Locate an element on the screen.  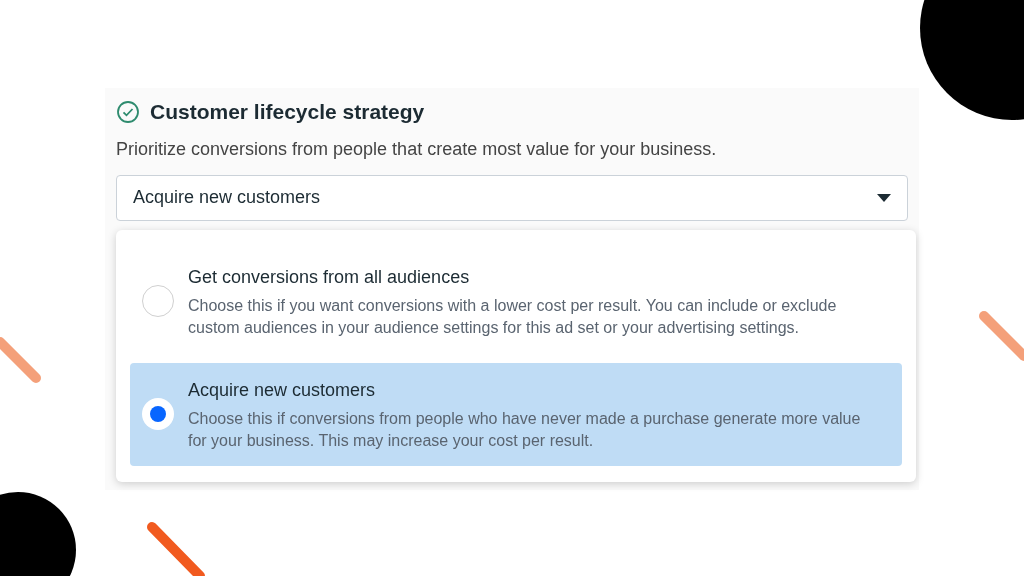
option-description: Choose this if you want conversions with a lower cost per result. You can include or exclude custom audiences in your audience settings for this ad set or your advertising settings. is located at coordinates (513, 316).